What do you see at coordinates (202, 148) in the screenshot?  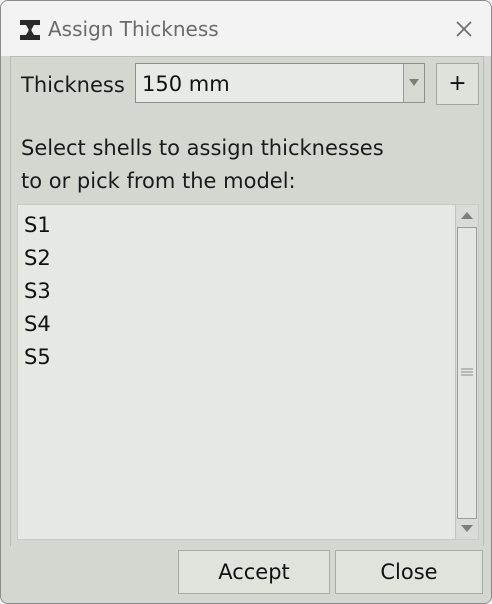 I see `instruction-line-1: Select shells to assign thicknesses` at bounding box center [202, 148].